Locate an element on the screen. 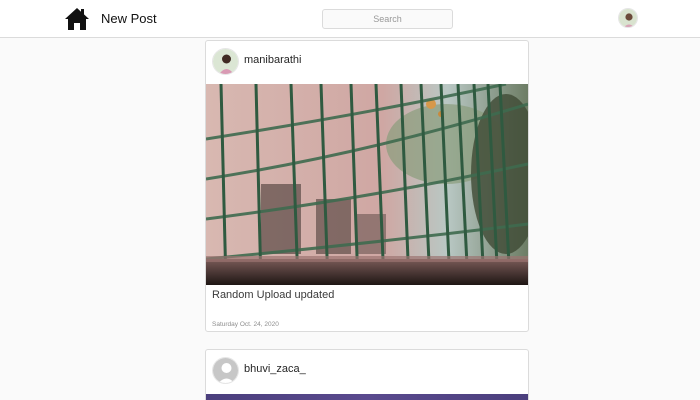  post-image is located at coordinates (367, 397).